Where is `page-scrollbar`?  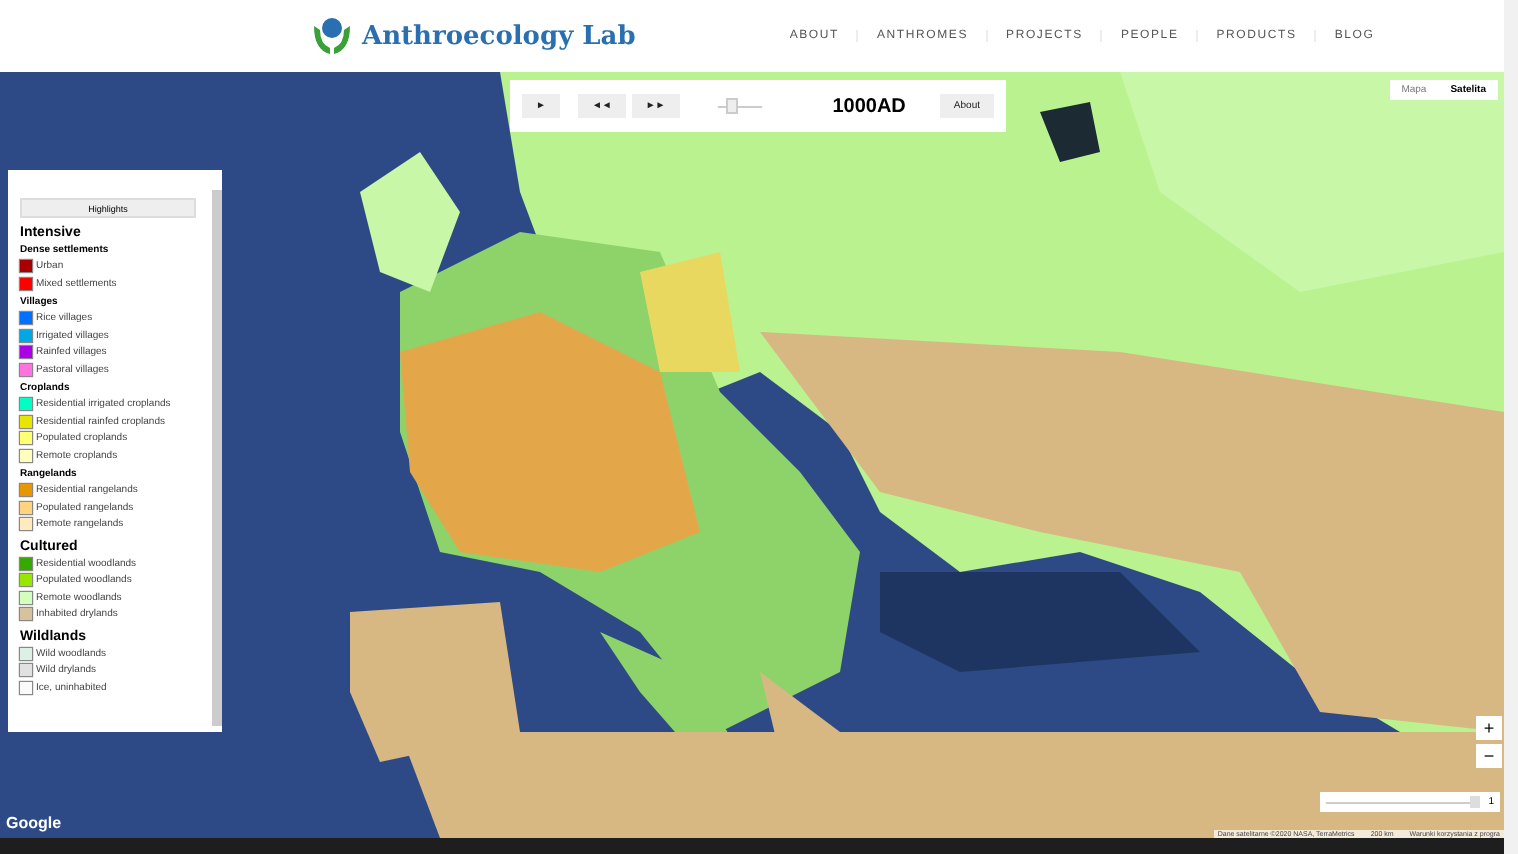 page-scrollbar is located at coordinates (1511, 427).